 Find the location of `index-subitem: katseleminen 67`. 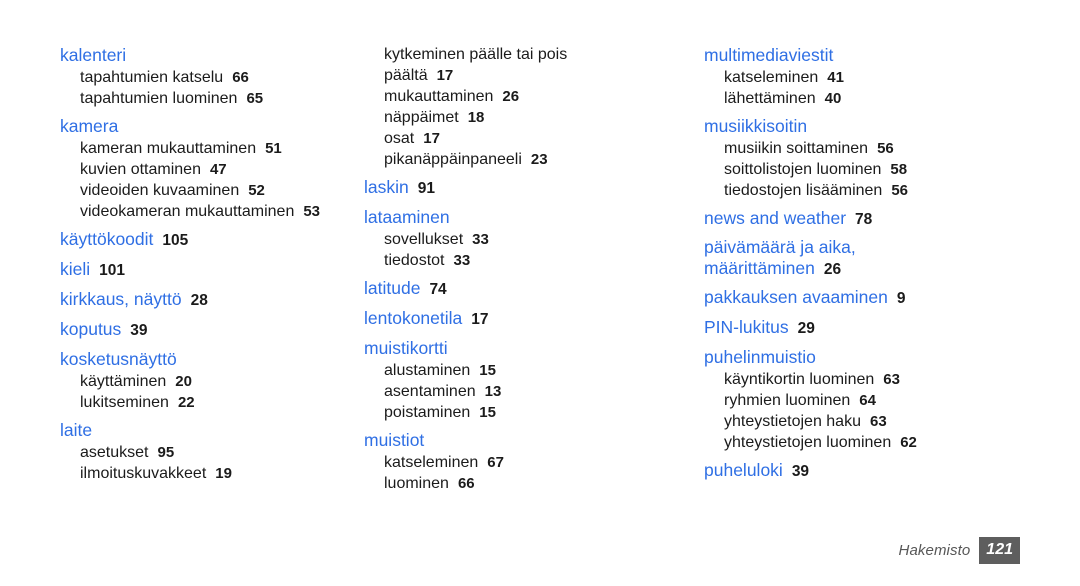

index-subitem: katseleminen 67 is located at coordinates (513, 462).